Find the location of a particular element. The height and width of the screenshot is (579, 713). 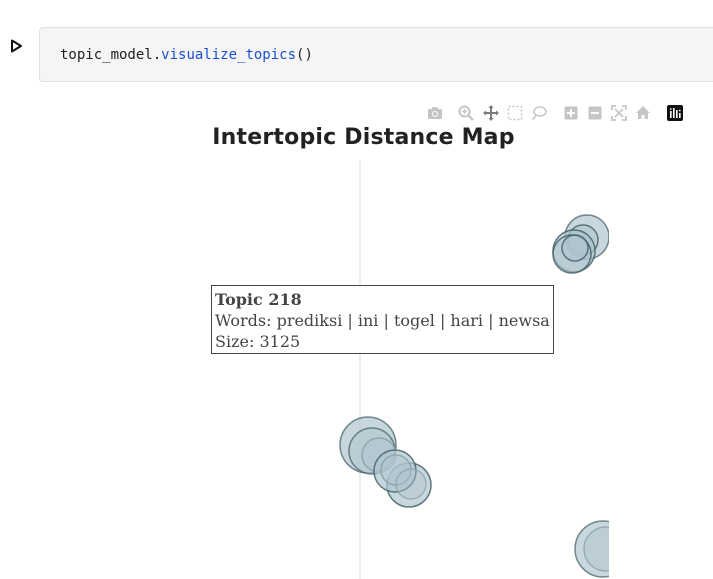

zoom-button is located at coordinates (466, 113).